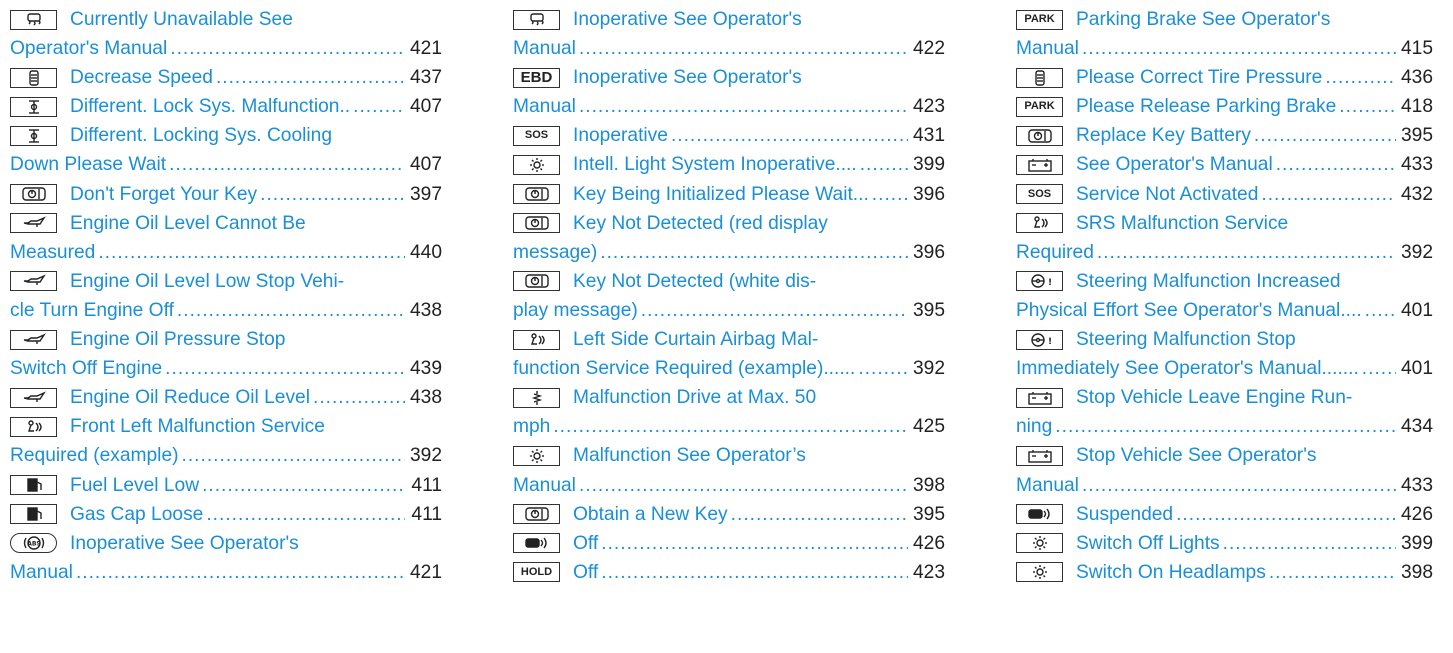  Describe the element at coordinates (1416, 106) in the screenshot. I see `page-number: 418` at that location.